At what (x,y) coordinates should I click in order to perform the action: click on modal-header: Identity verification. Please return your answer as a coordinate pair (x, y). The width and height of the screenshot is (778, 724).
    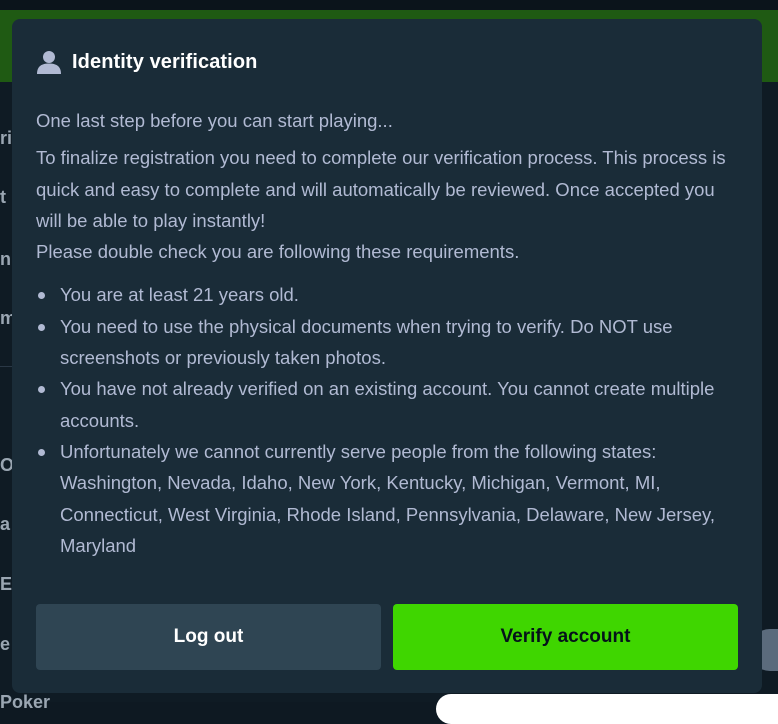
    Looking at the image, I should click on (146, 62).